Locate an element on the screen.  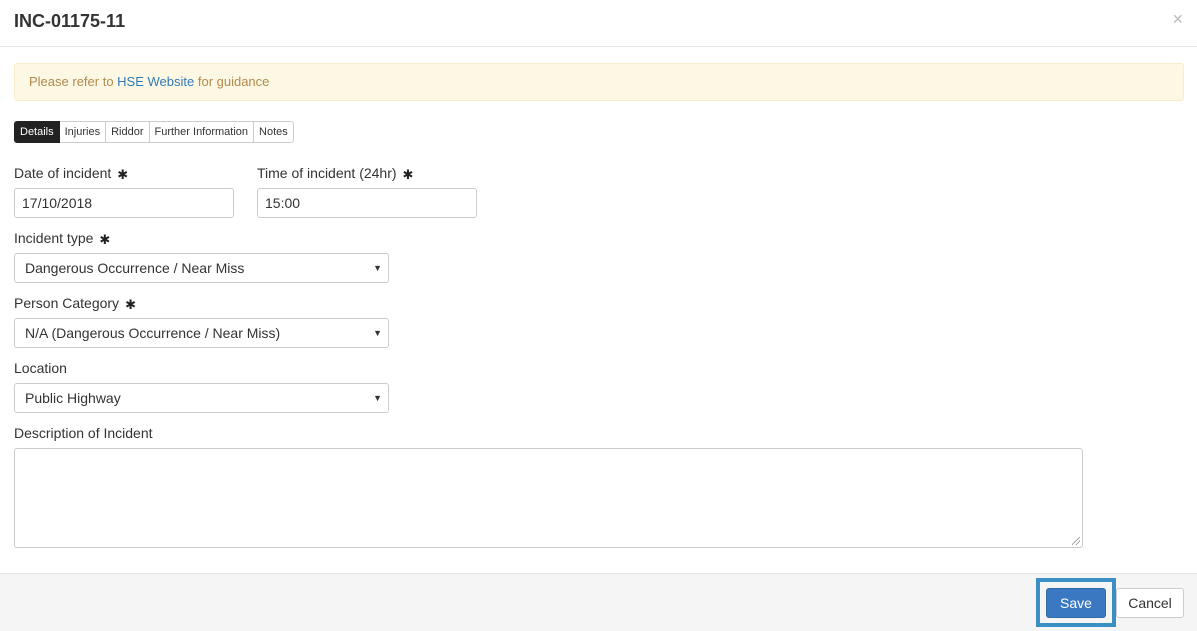
modal-title: INC-01175-11 is located at coordinates (70, 21).